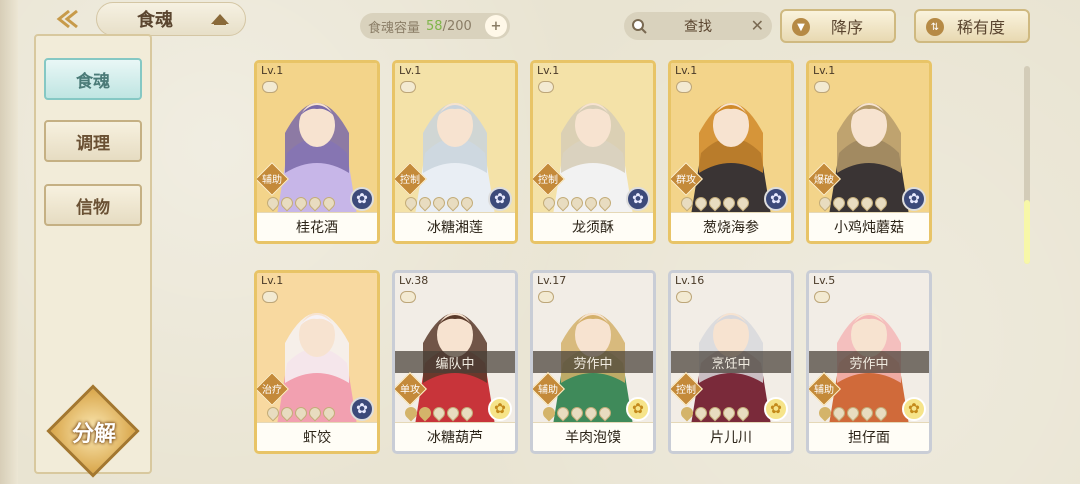 The image size is (1080, 484). Describe the element at coordinates (317, 152) in the screenshot. I see `character-card: Lv.1 辅助 ✿ 桂花酒` at that location.